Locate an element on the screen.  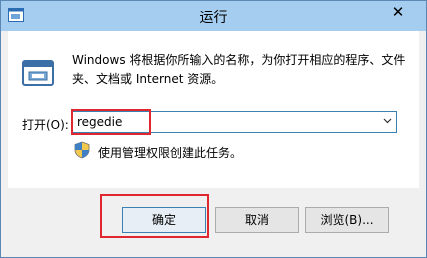
window-title: 运行 is located at coordinates (213, 18).